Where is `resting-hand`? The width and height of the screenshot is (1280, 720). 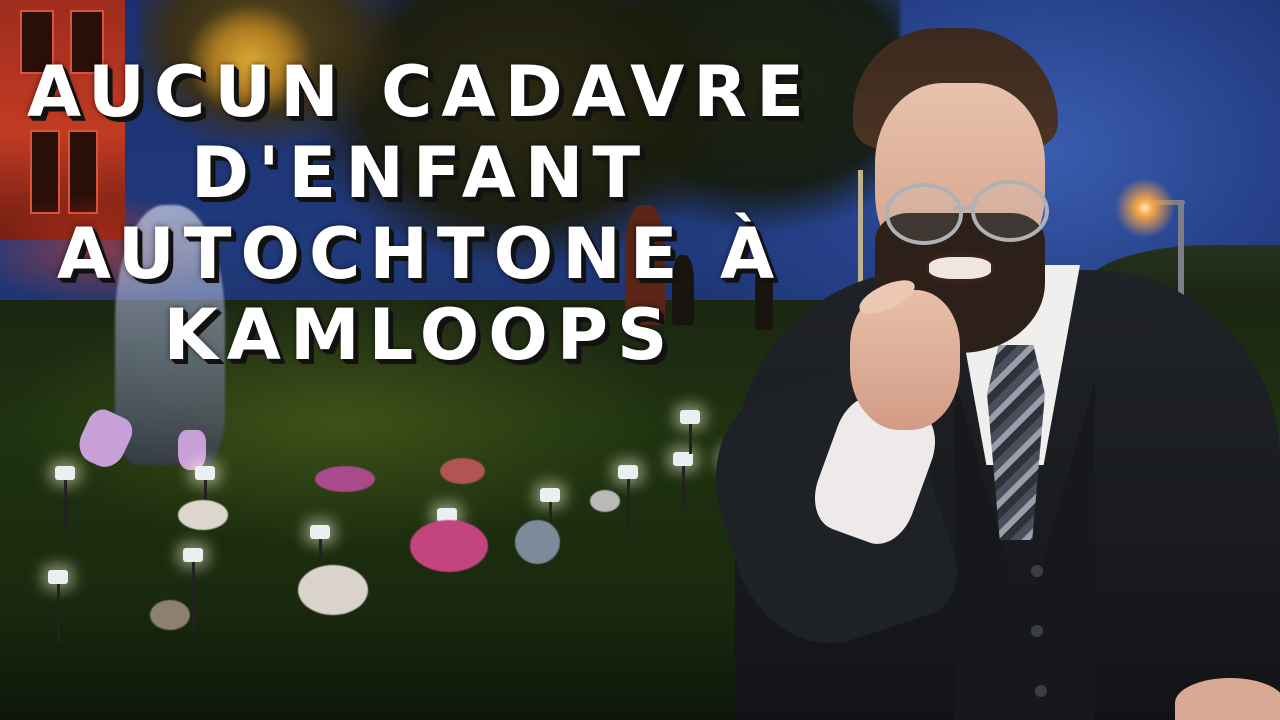
resting-hand is located at coordinates (1227, 699).